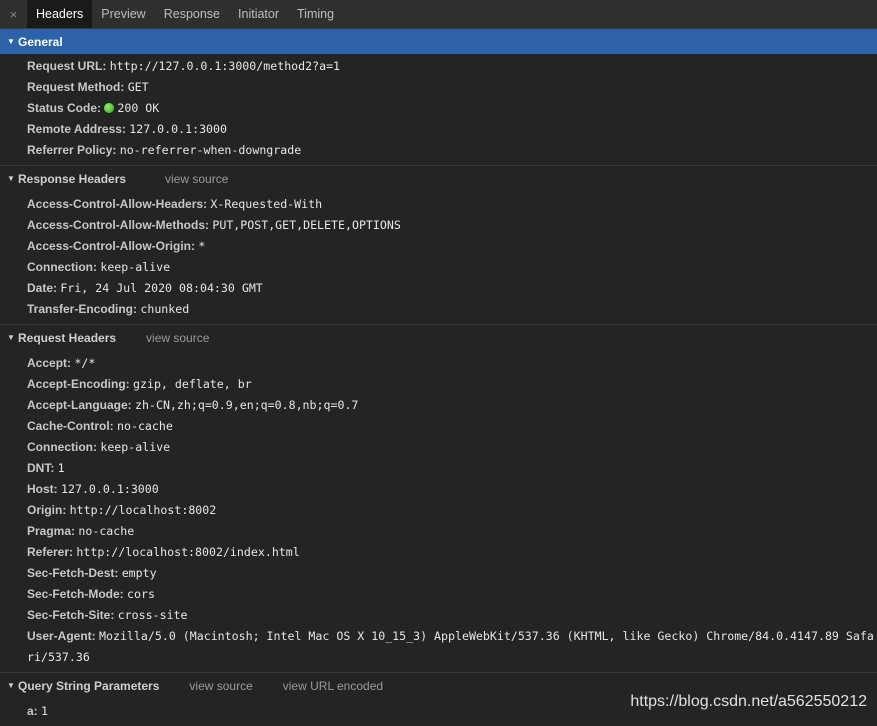 This screenshot has height=726, width=877. Describe the element at coordinates (40, 41) in the screenshot. I see `section-title: General` at that location.